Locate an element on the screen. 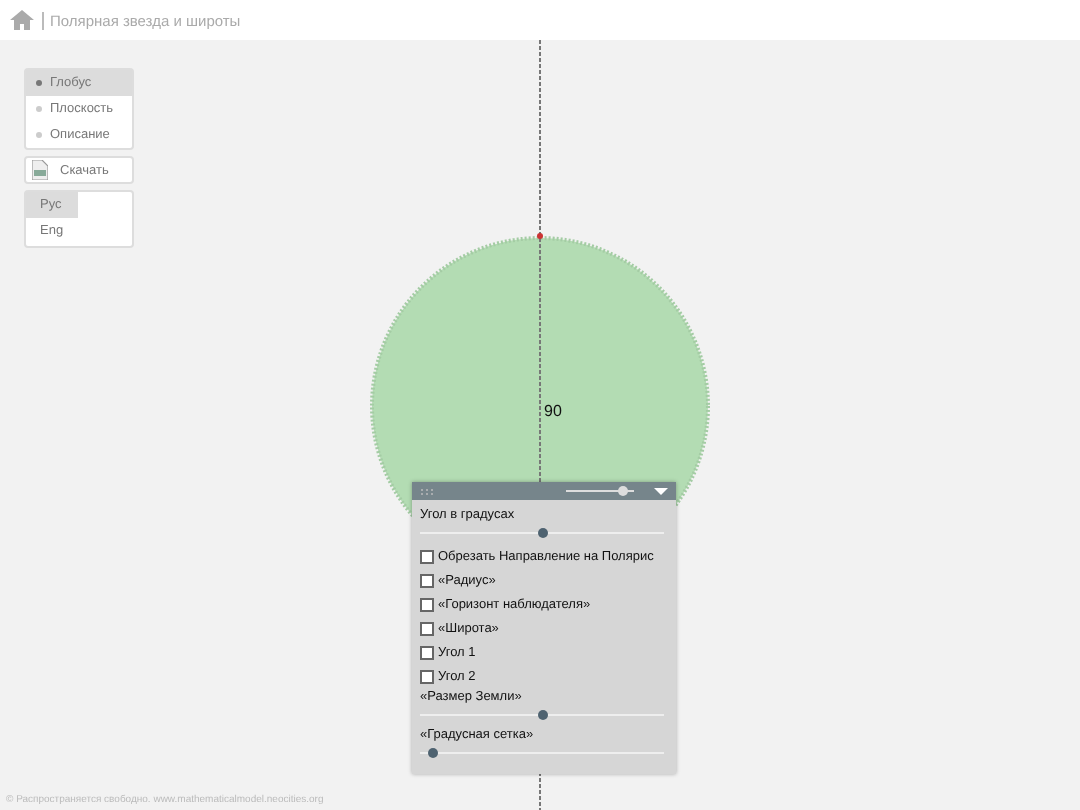 Image resolution: width=1080 pixels, height=810 pixels. file-icon is located at coordinates (40, 170).